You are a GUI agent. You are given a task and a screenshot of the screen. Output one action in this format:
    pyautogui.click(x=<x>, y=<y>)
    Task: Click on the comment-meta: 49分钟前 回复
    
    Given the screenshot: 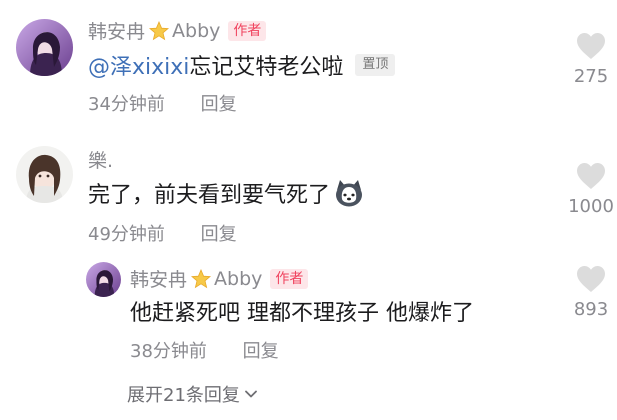 What is the action you would take?
    pyautogui.click(x=162, y=233)
    